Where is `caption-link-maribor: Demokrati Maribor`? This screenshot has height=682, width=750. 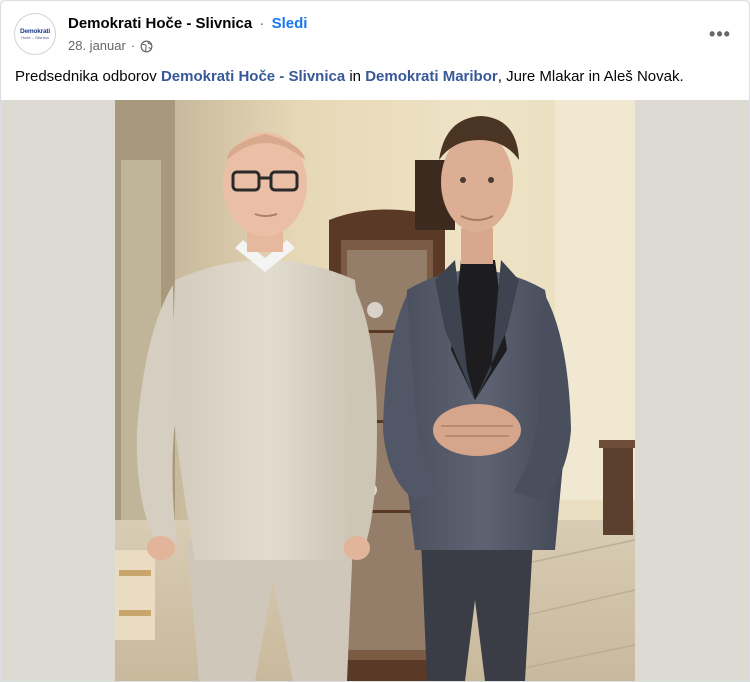 caption-link-maribor: Demokrati Maribor is located at coordinates (431, 76).